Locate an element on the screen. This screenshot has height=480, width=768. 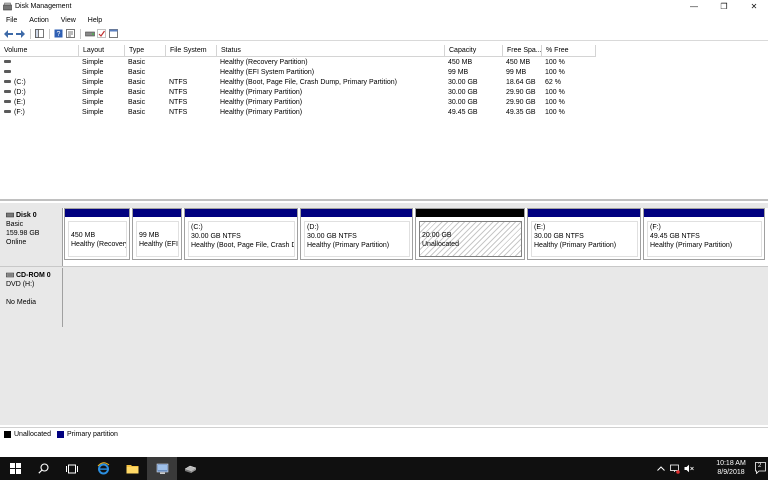
back-arrow-icon is located at coordinates (8, 33).